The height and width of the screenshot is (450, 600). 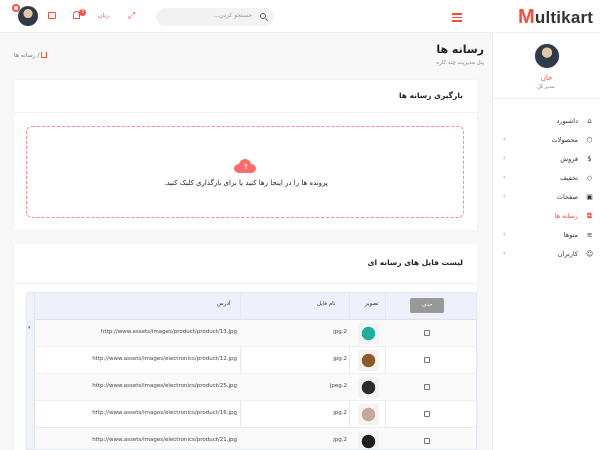 I want to click on sidebar-item: ⌂ داشبورد, so click(x=546, y=122).